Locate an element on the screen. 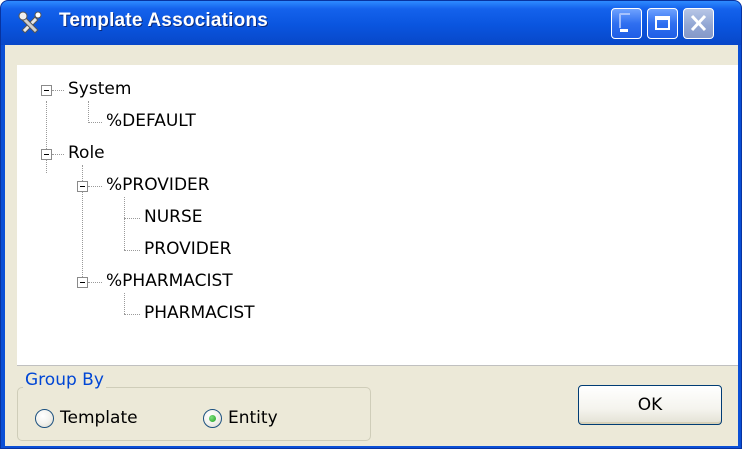 The image size is (744, 451). collapse-toggle-provider-group is located at coordinates (82, 186).